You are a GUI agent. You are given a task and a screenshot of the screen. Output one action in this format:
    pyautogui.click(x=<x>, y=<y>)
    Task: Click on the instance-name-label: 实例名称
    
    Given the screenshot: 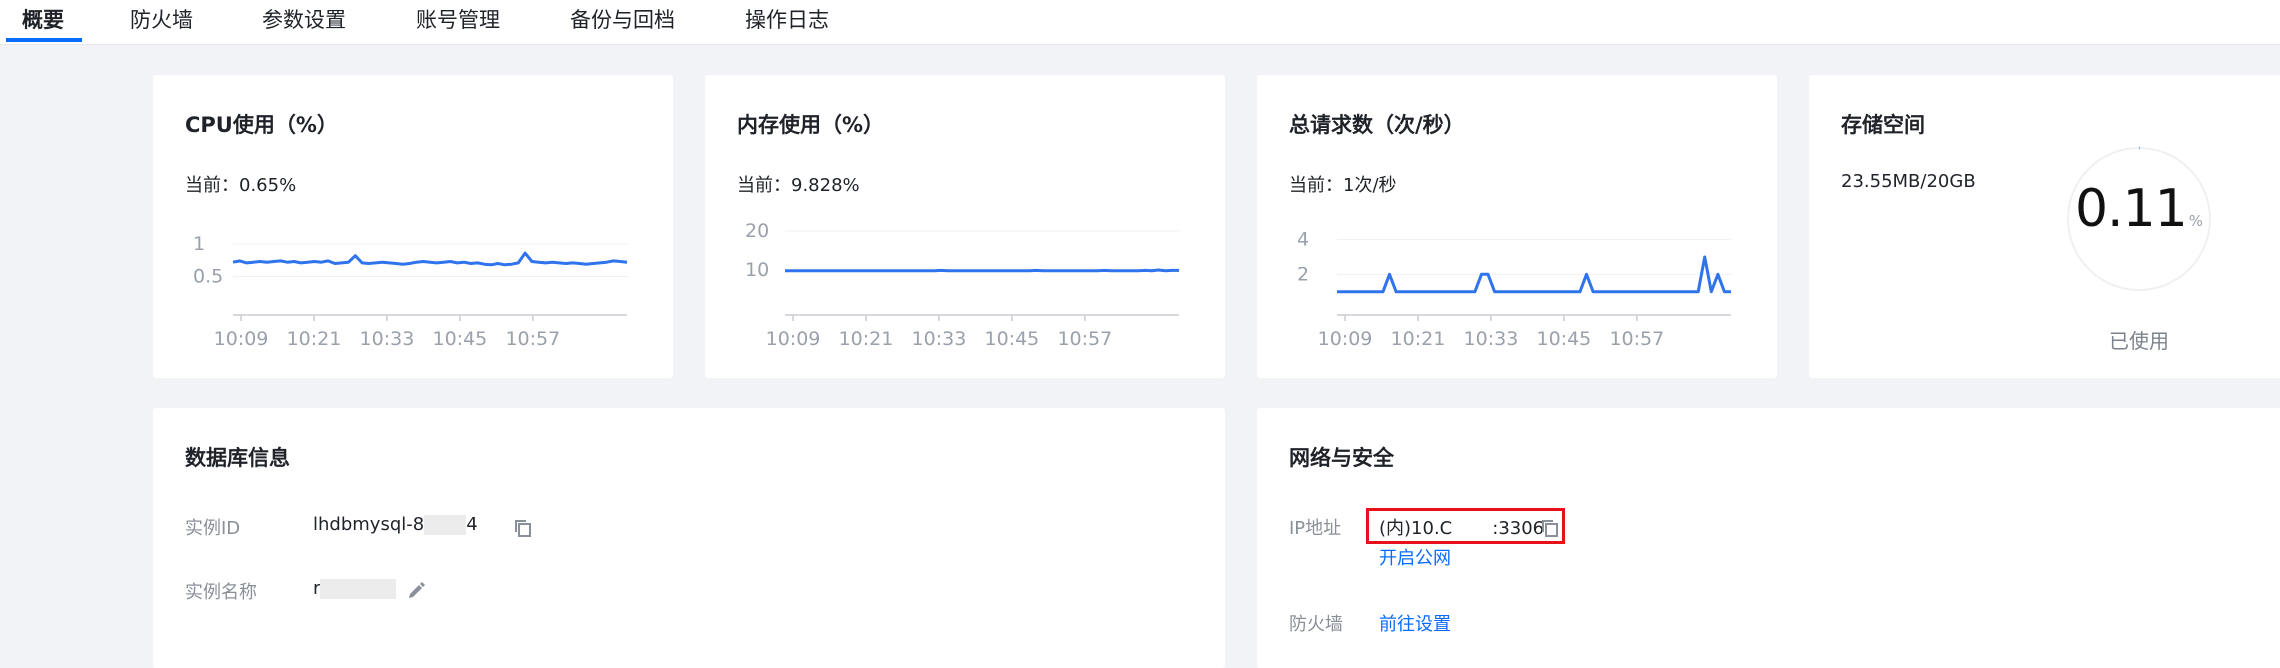 What is the action you would take?
    pyautogui.click(x=221, y=592)
    